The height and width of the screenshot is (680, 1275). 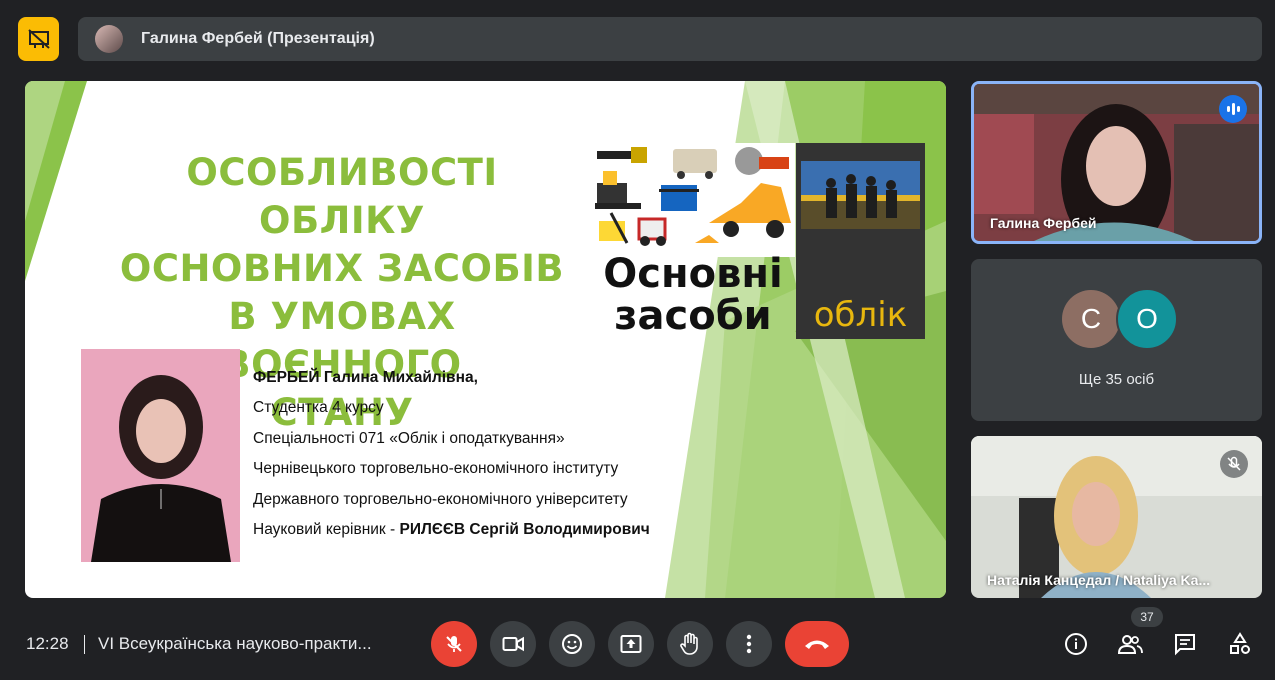 What do you see at coordinates (1043, 223) in the screenshot?
I see `speaker-name: Галина Фербей` at bounding box center [1043, 223].